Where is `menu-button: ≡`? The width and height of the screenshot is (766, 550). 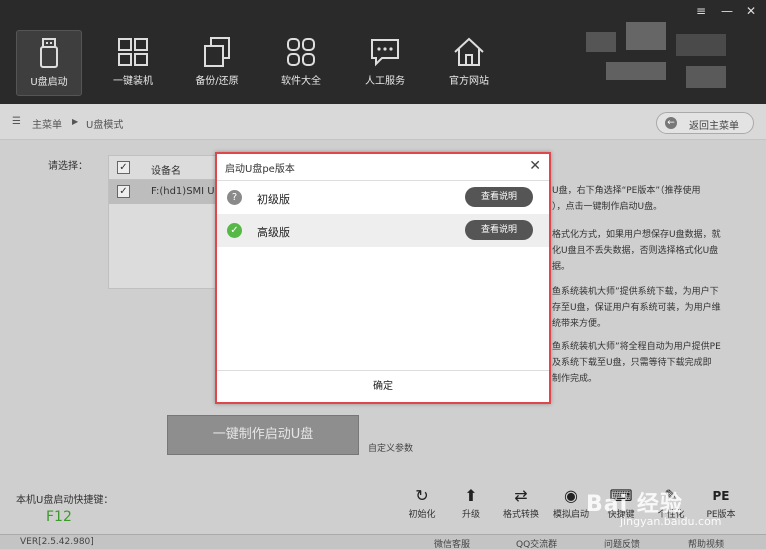 menu-button: ≡ is located at coordinates (701, 11).